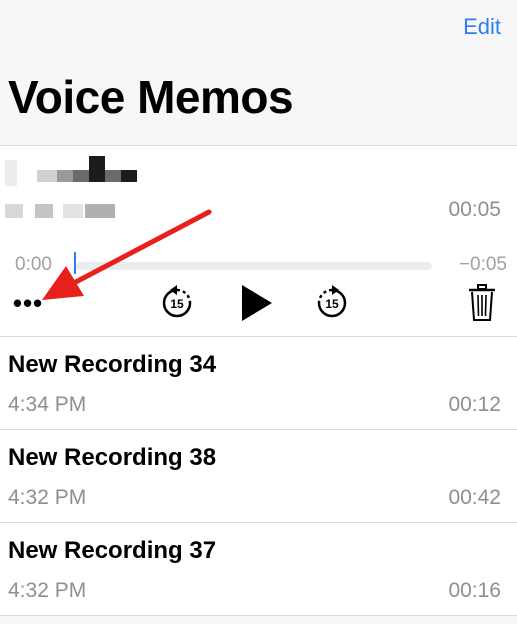 Image resolution: width=517 pixels, height=624 pixels. Describe the element at coordinates (258, 476) in the screenshot. I see `recording-list-item: New Recording 38 4:32 PM 00:42` at that location.